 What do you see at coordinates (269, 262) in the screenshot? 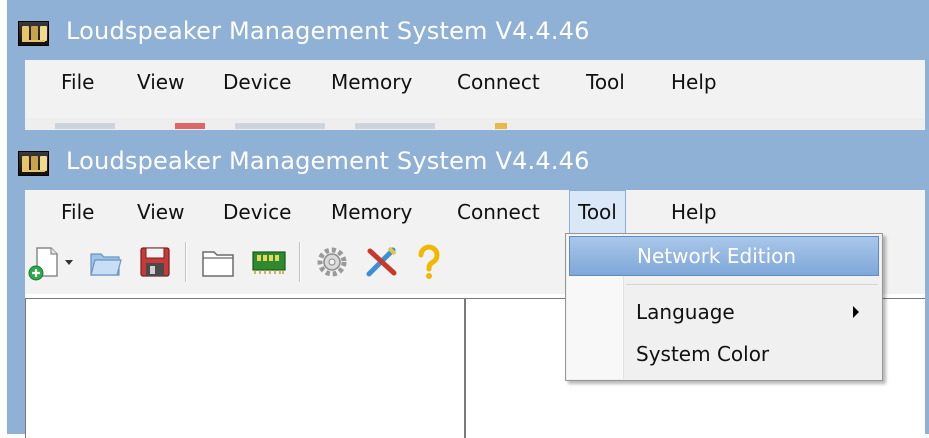
I see `device-module-icon` at bounding box center [269, 262].